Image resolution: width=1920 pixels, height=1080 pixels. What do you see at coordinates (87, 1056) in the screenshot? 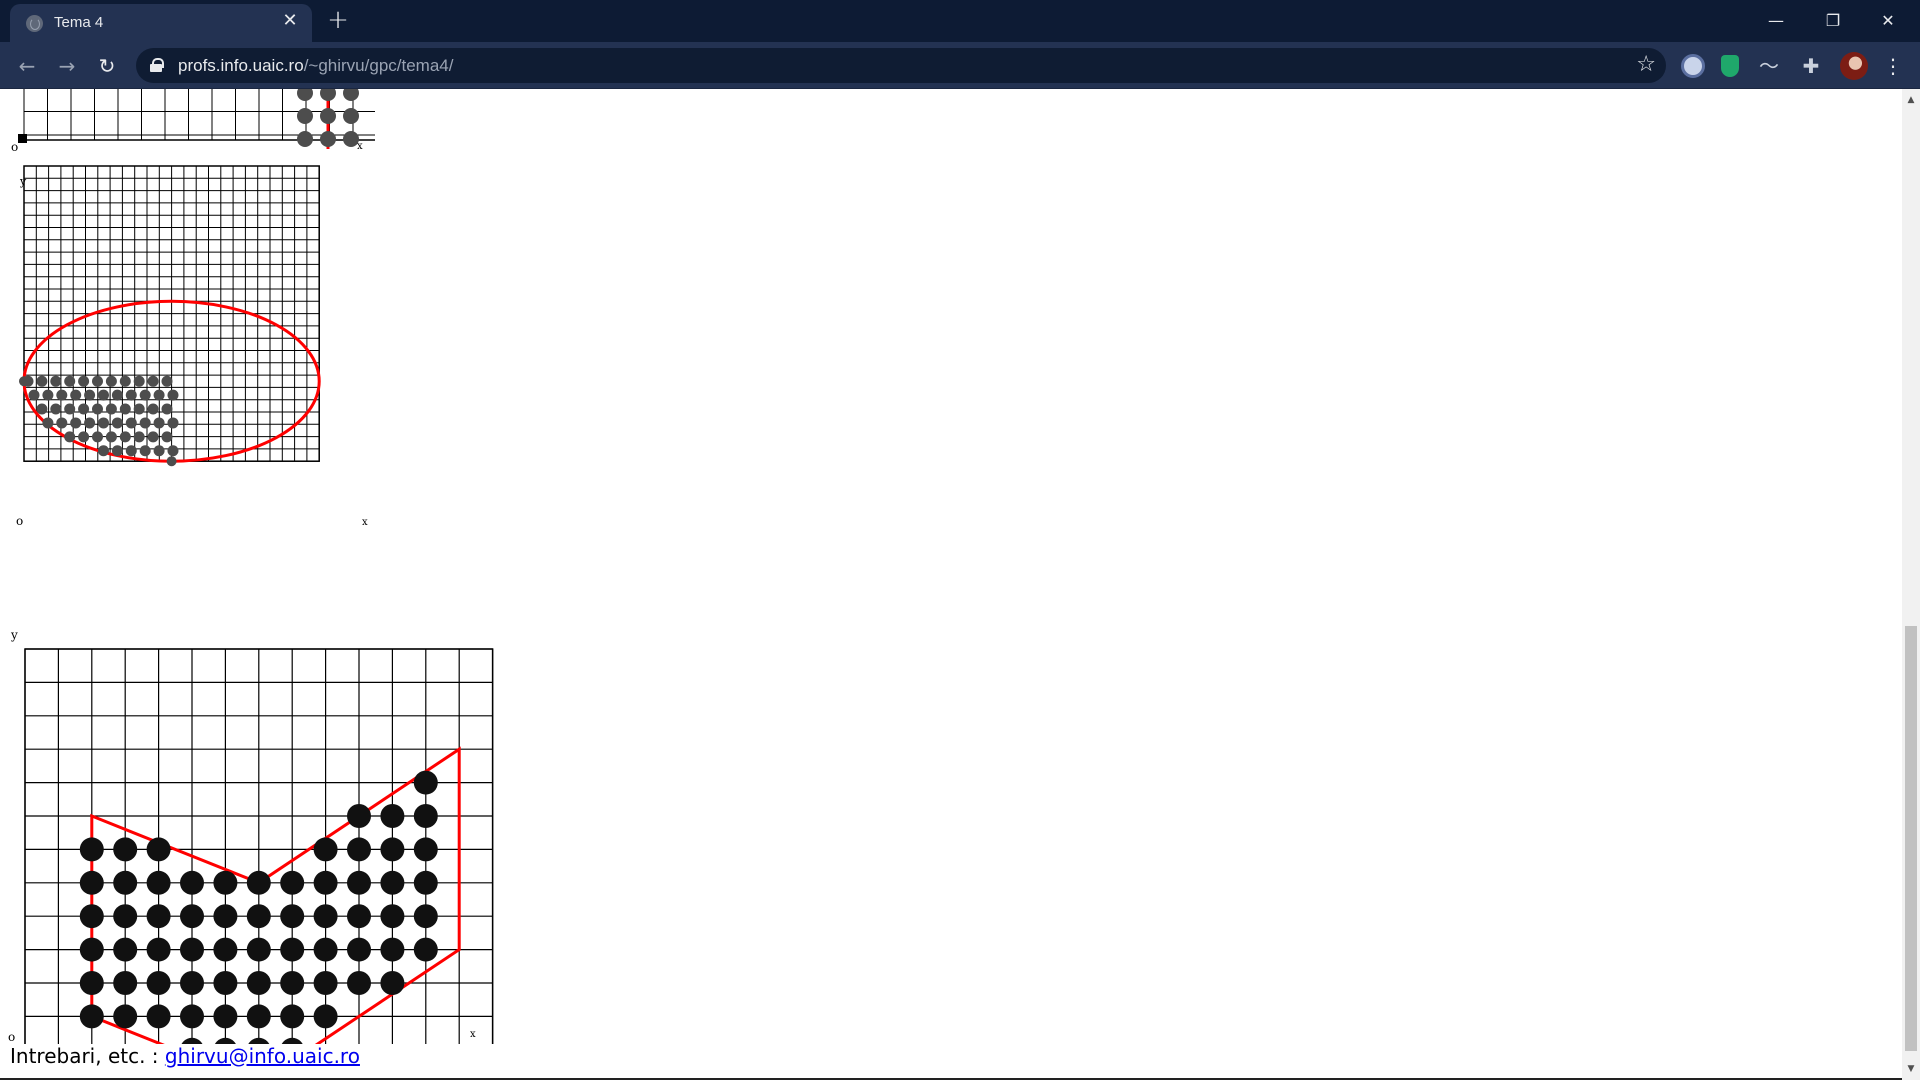
I see `footer-text: Intrebari, etc. :` at bounding box center [87, 1056].